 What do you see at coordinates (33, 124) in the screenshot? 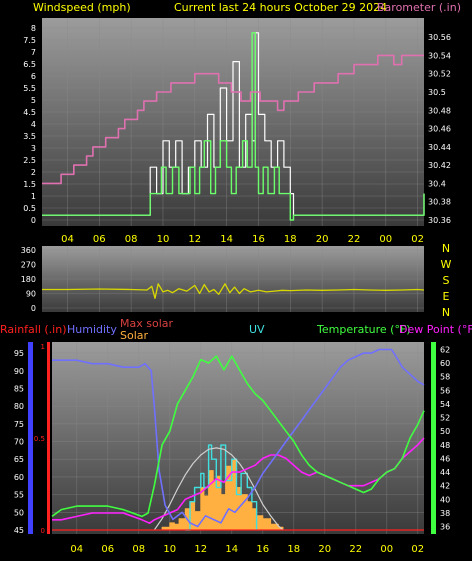
I see `windspeed-tick: 4` at bounding box center [33, 124].